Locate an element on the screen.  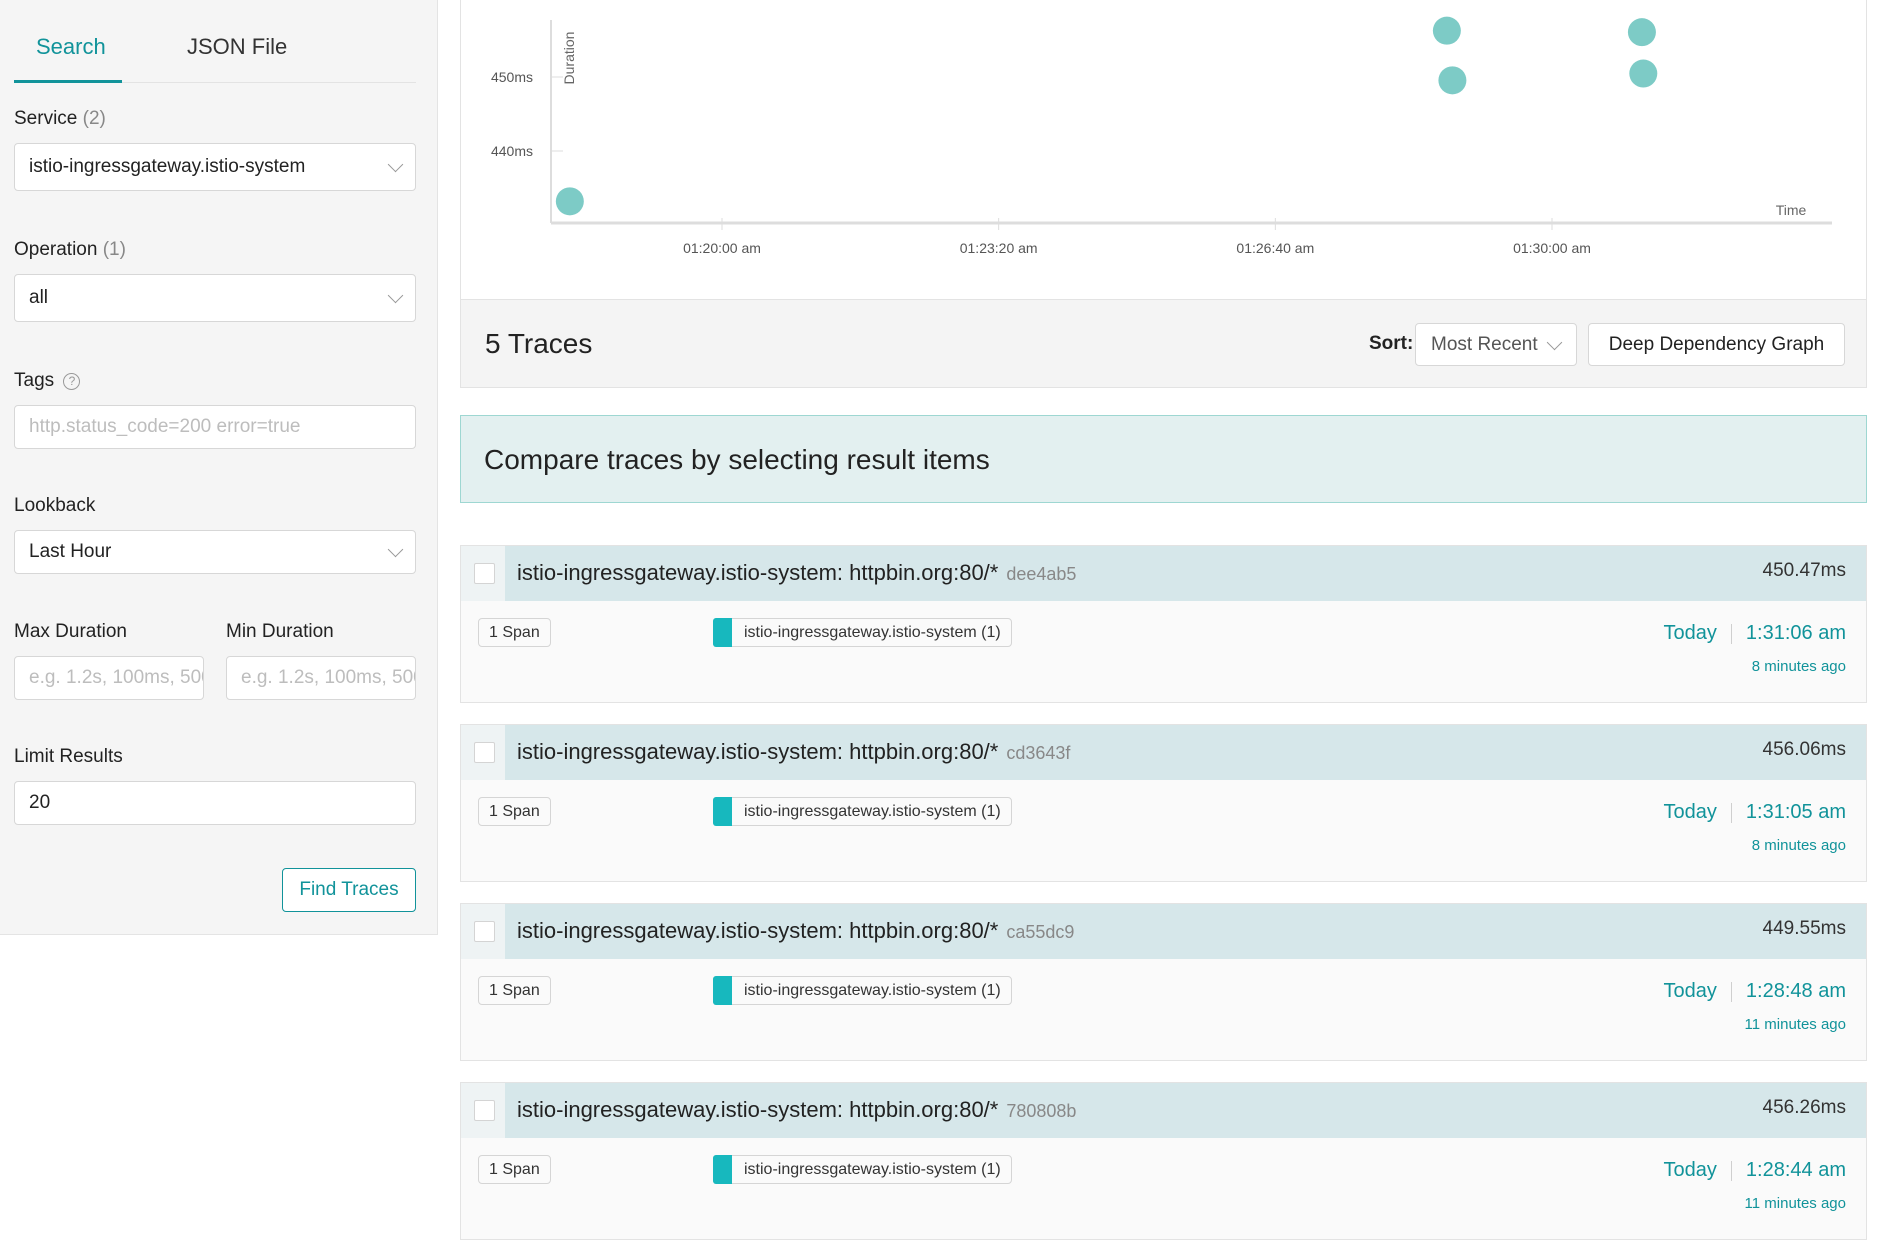
sort-label: Sort: is located at coordinates (1391, 343).